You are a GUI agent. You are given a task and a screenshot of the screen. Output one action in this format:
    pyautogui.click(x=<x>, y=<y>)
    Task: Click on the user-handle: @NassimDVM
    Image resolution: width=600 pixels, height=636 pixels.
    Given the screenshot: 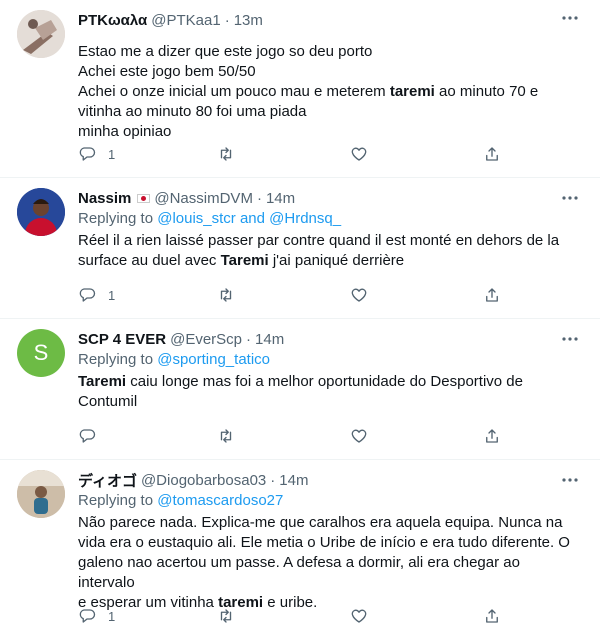 What is the action you would take?
    pyautogui.click(x=203, y=198)
    